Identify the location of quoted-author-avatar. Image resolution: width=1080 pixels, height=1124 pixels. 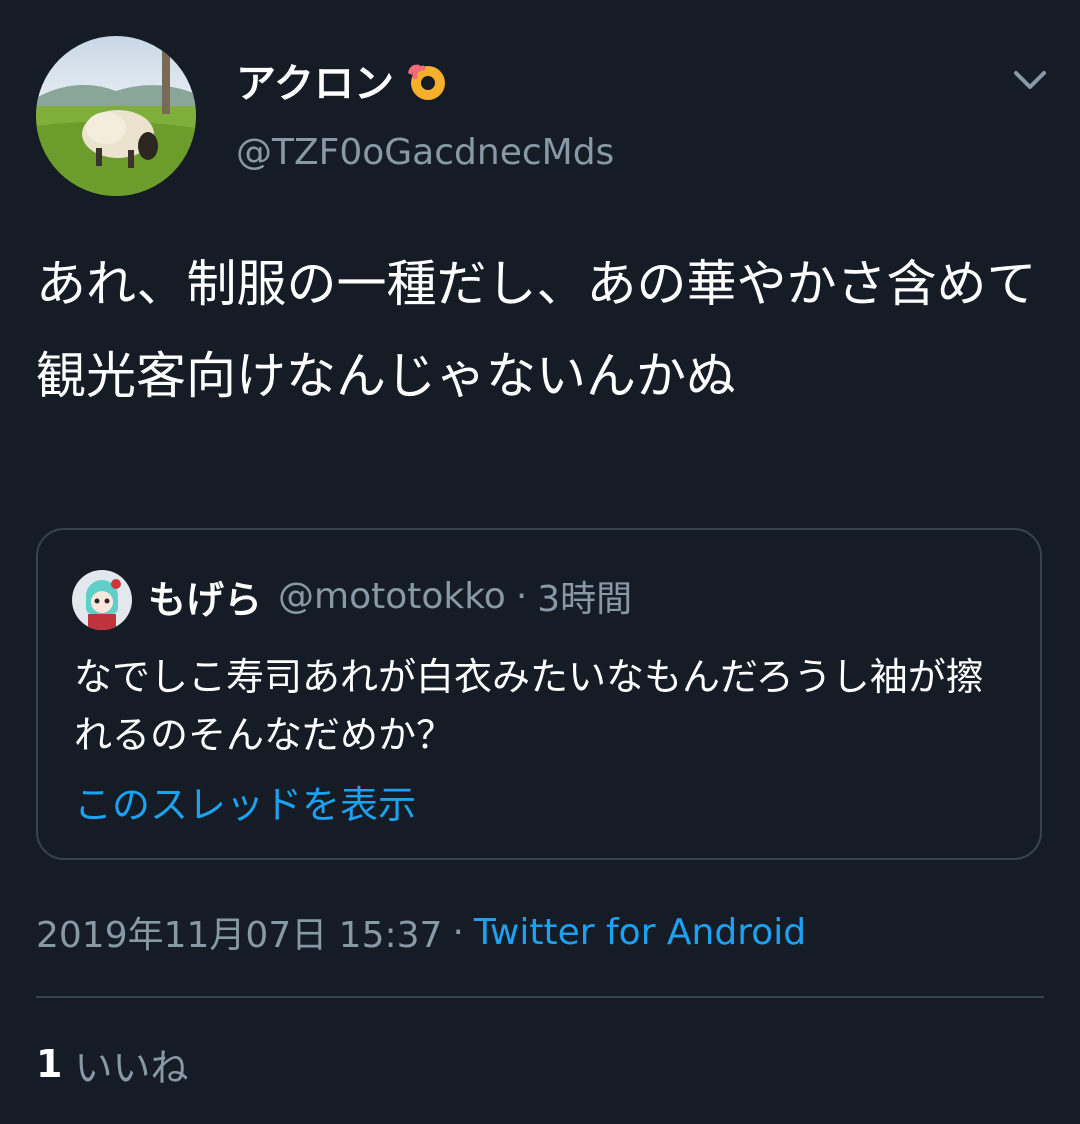
(102, 600).